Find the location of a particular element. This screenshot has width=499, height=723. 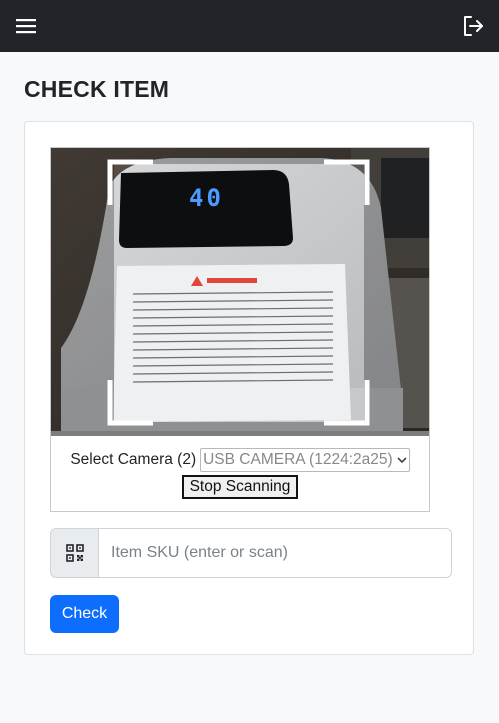

navbar is located at coordinates (249, 26).